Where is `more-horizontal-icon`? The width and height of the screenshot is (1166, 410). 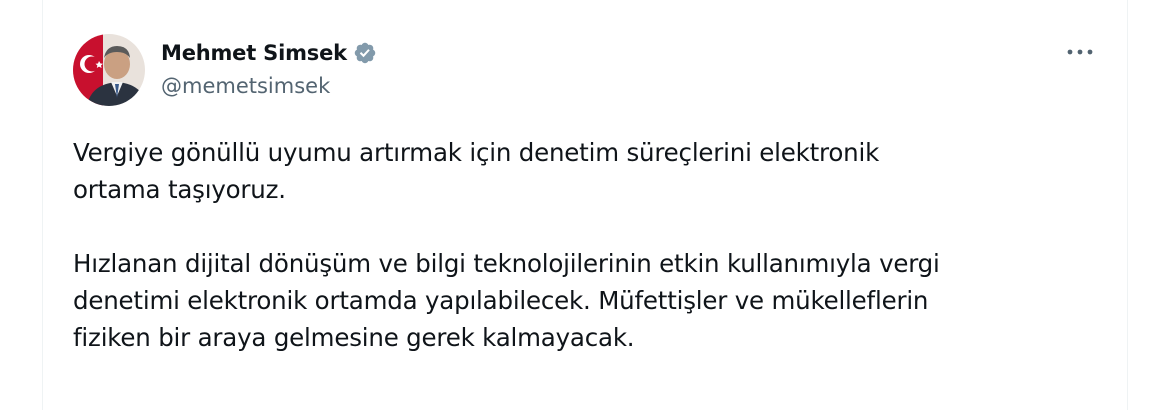 more-horizontal-icon is located at coordinates (1080, 52).